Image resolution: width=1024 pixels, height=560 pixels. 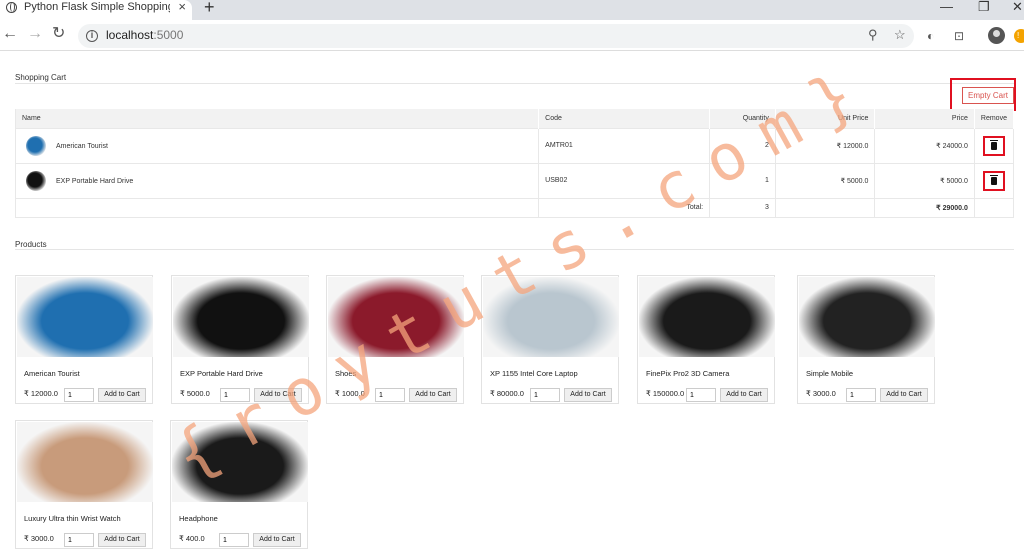 I want to click on product-price: ₹ 12000.0, so click(x=41, y=393).